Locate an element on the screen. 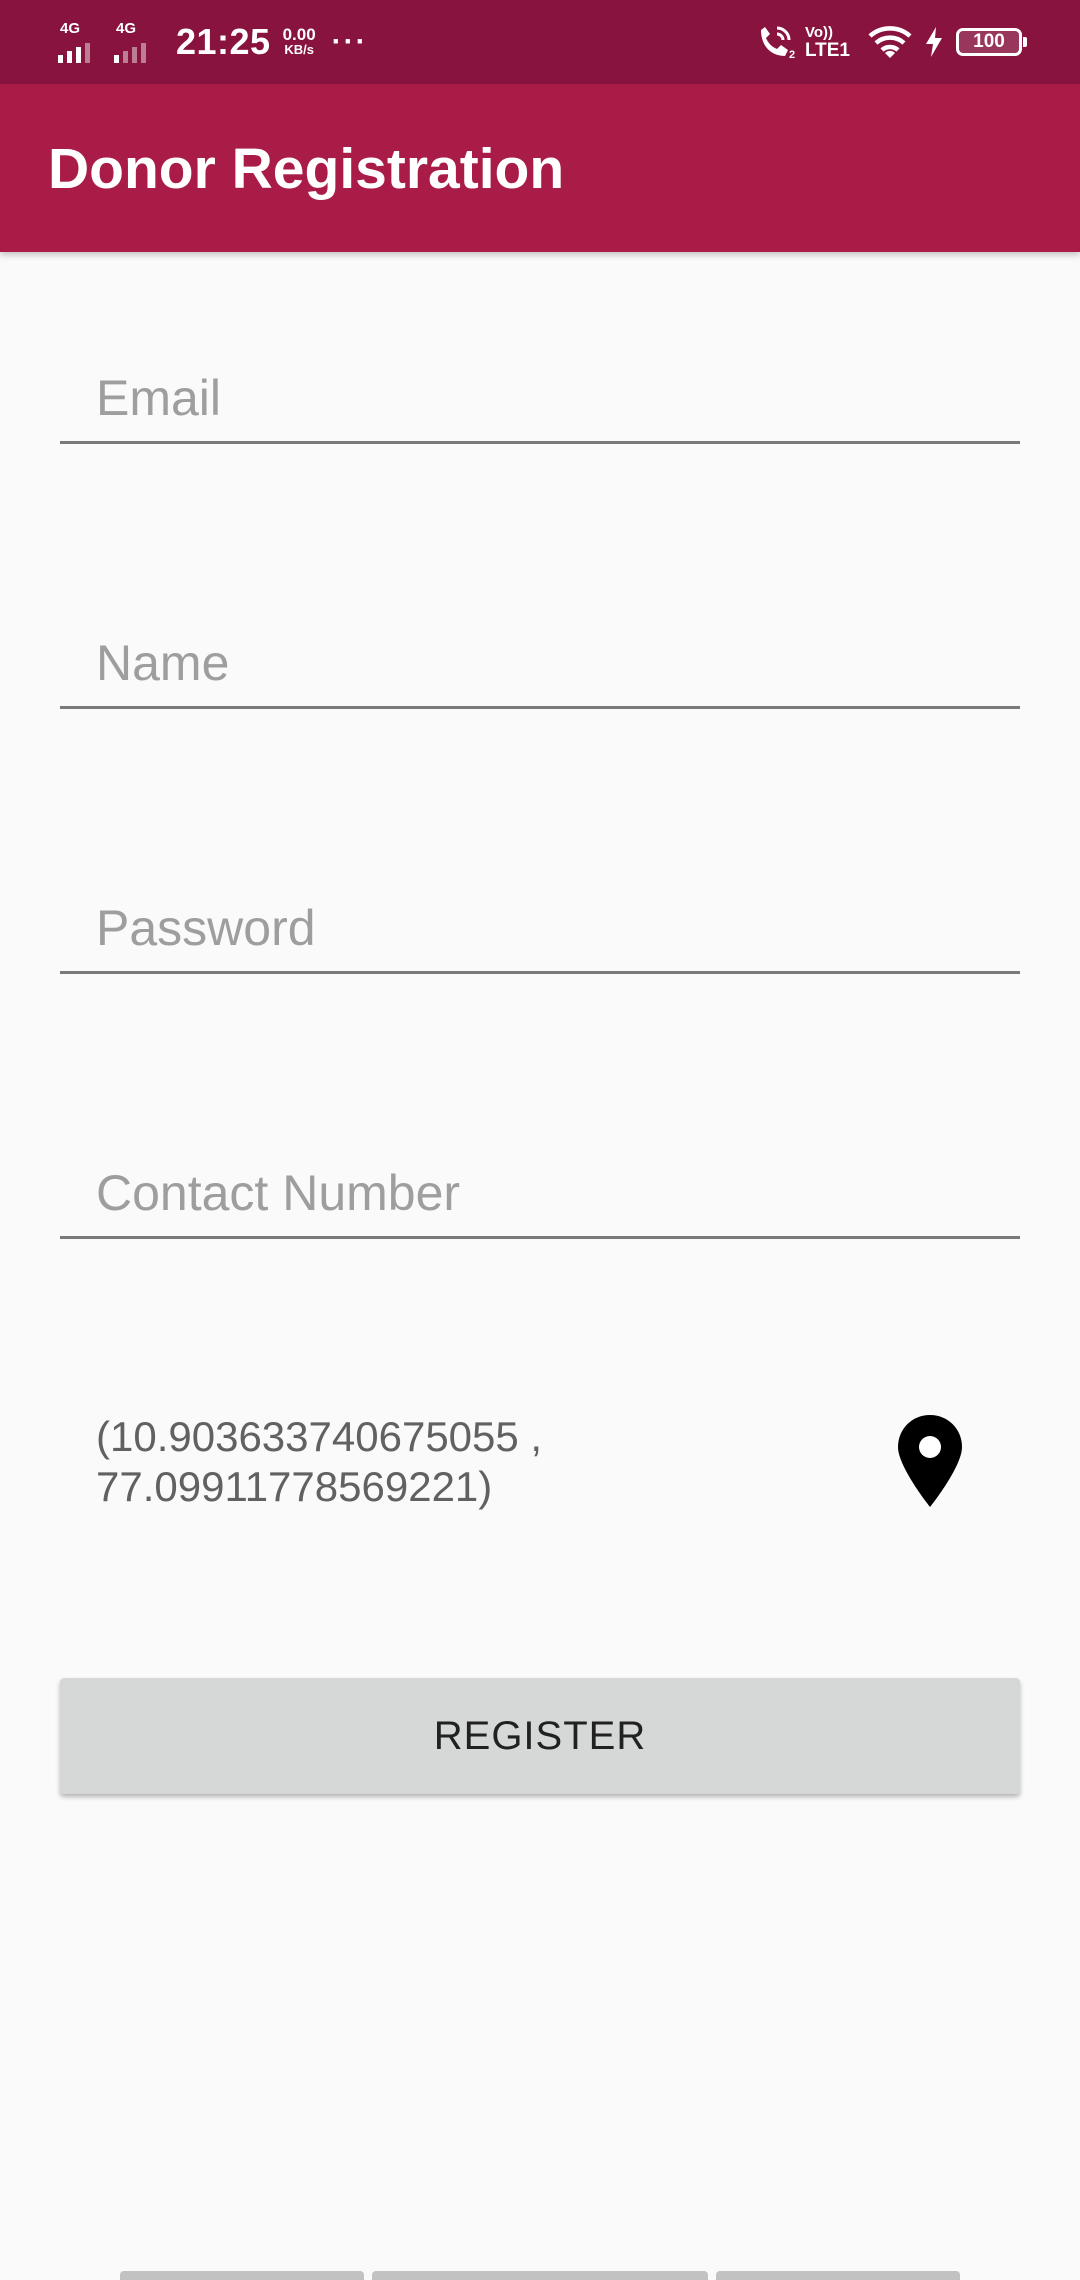  password-field is located at coordinates (540, 918).